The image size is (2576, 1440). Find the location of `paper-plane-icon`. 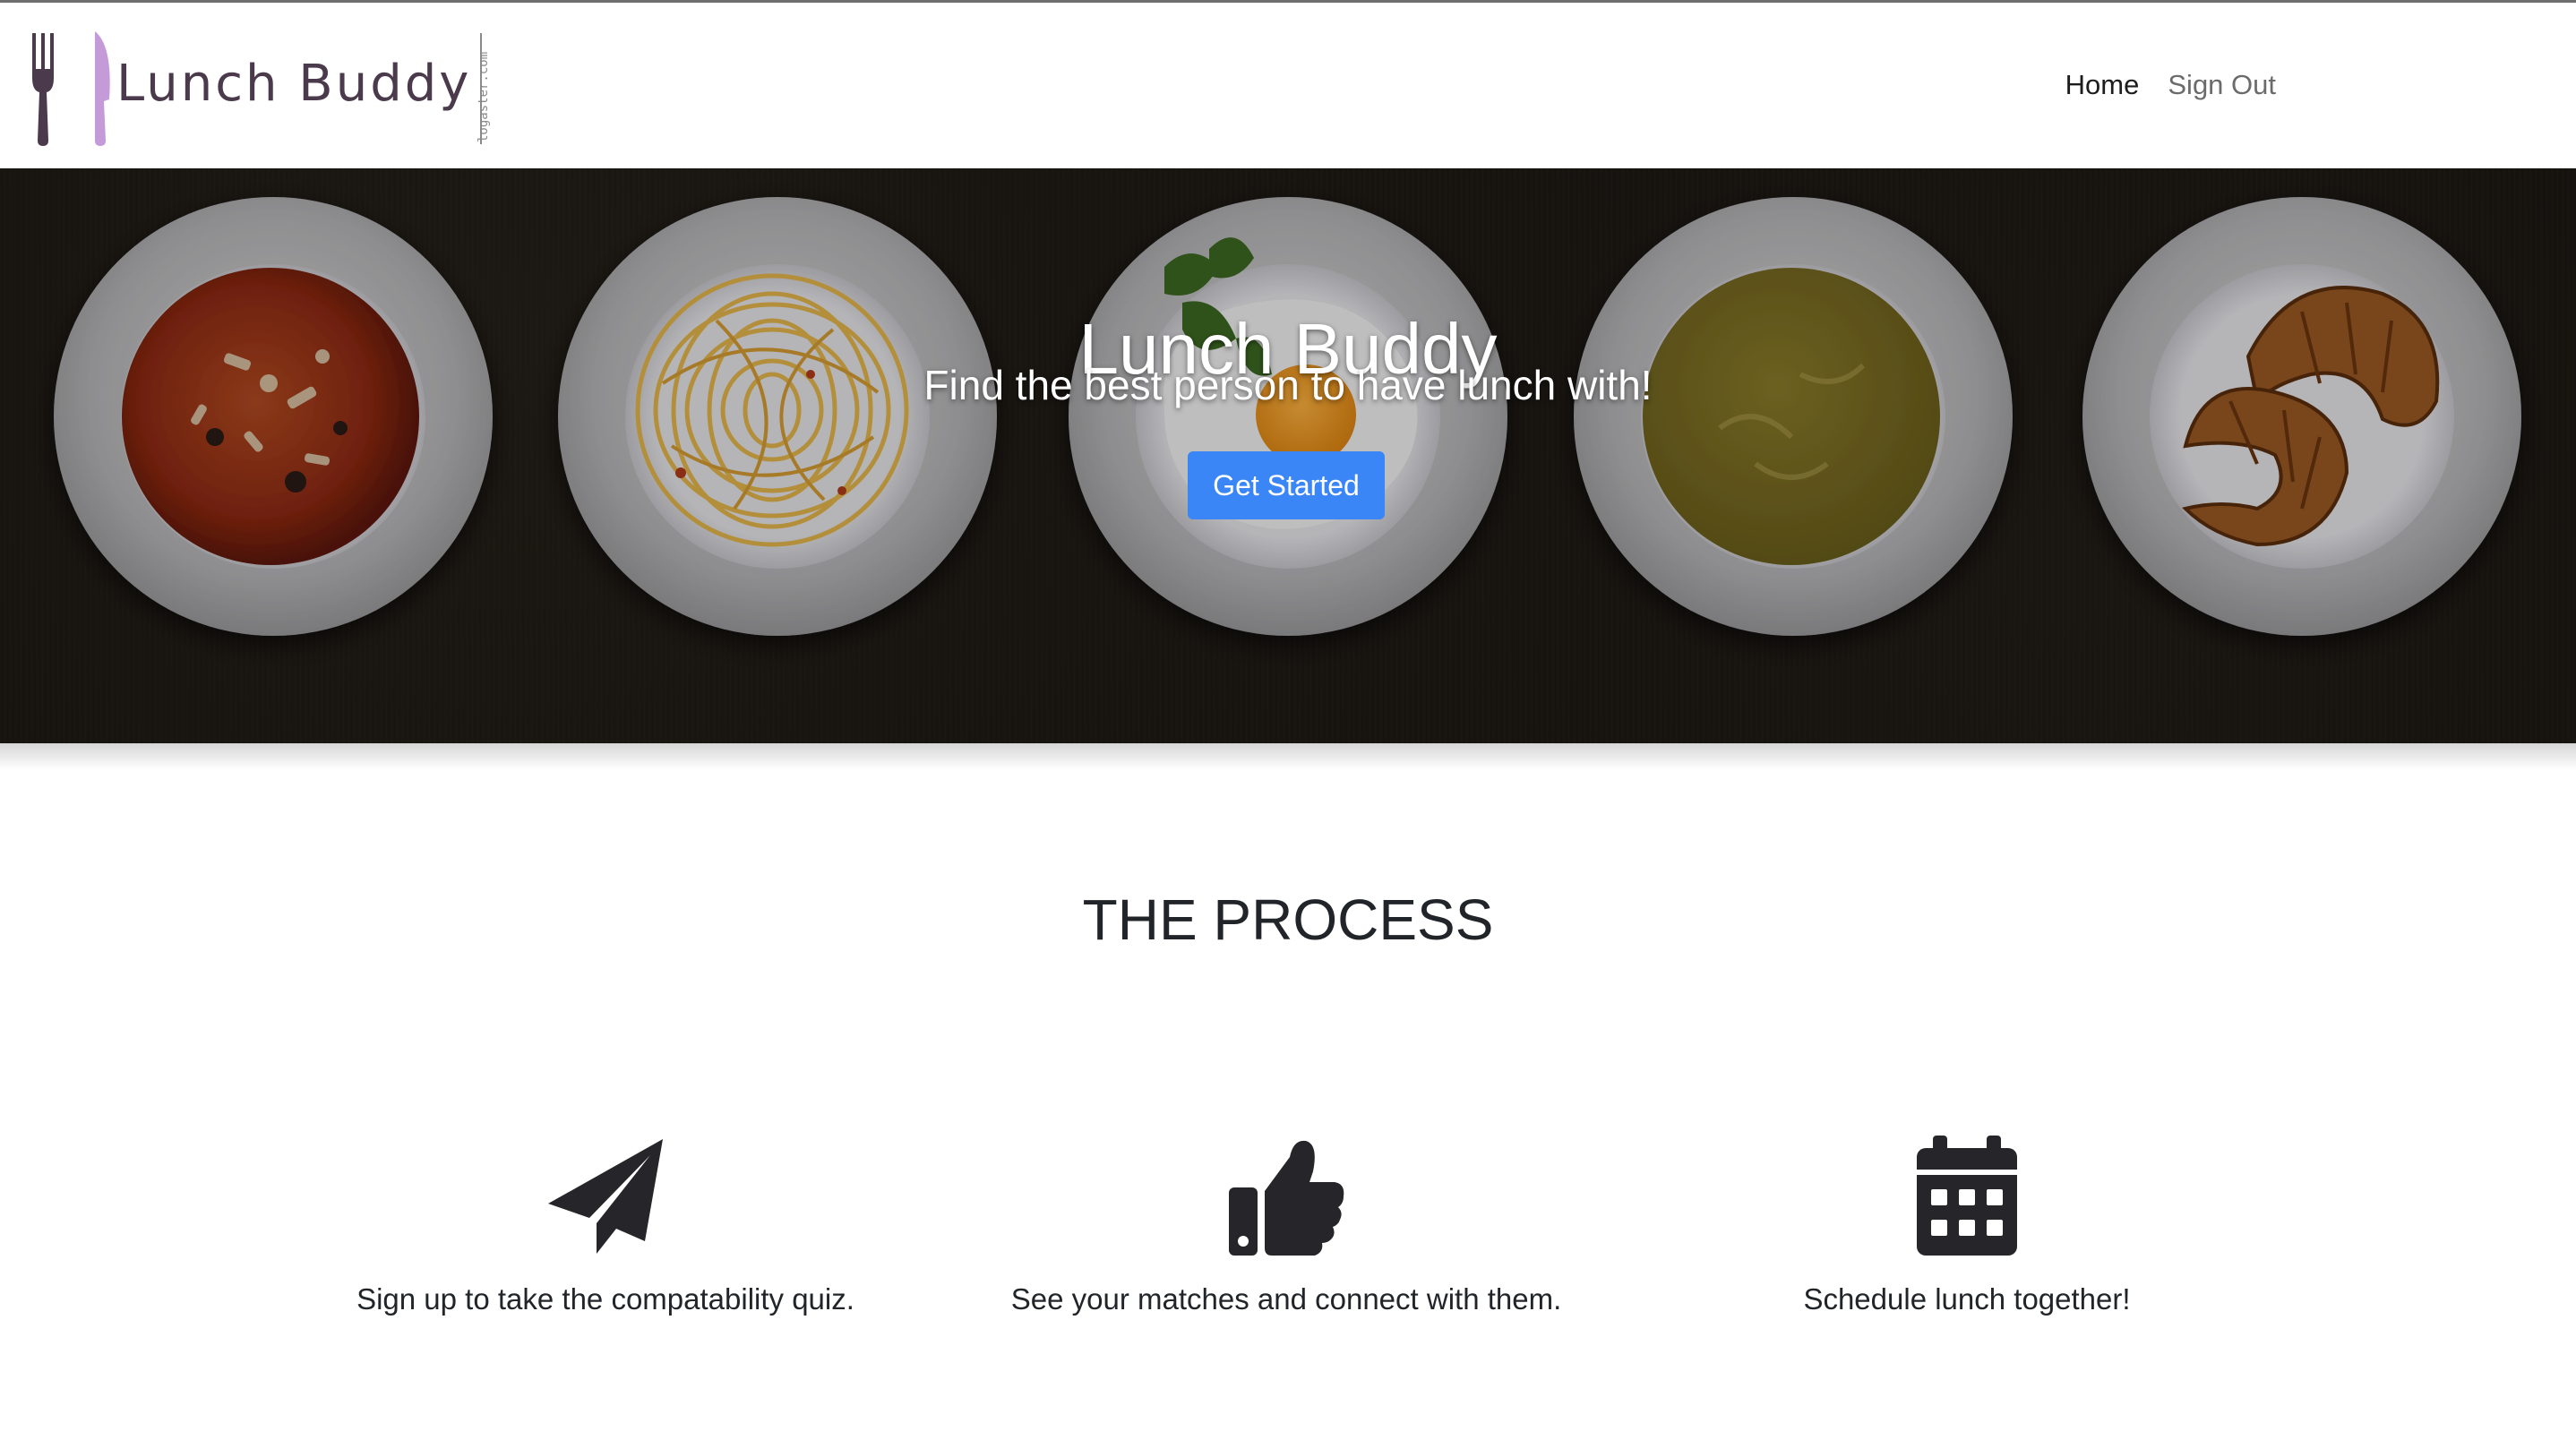

paper-plane-icon is located at coordinates (605, 1196).